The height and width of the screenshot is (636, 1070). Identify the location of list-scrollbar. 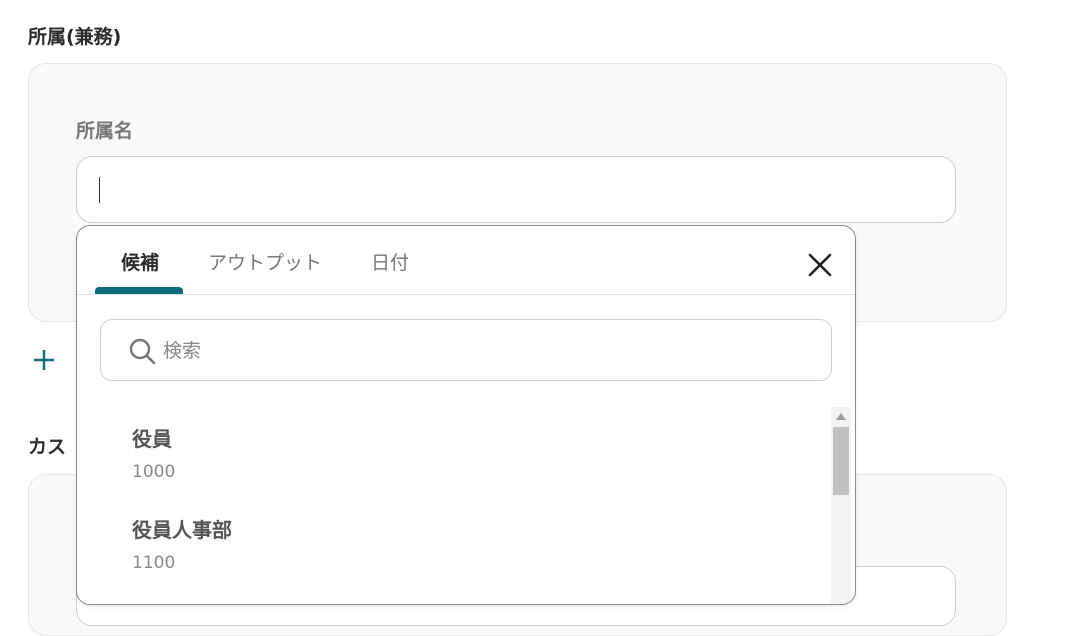
(841, 505).